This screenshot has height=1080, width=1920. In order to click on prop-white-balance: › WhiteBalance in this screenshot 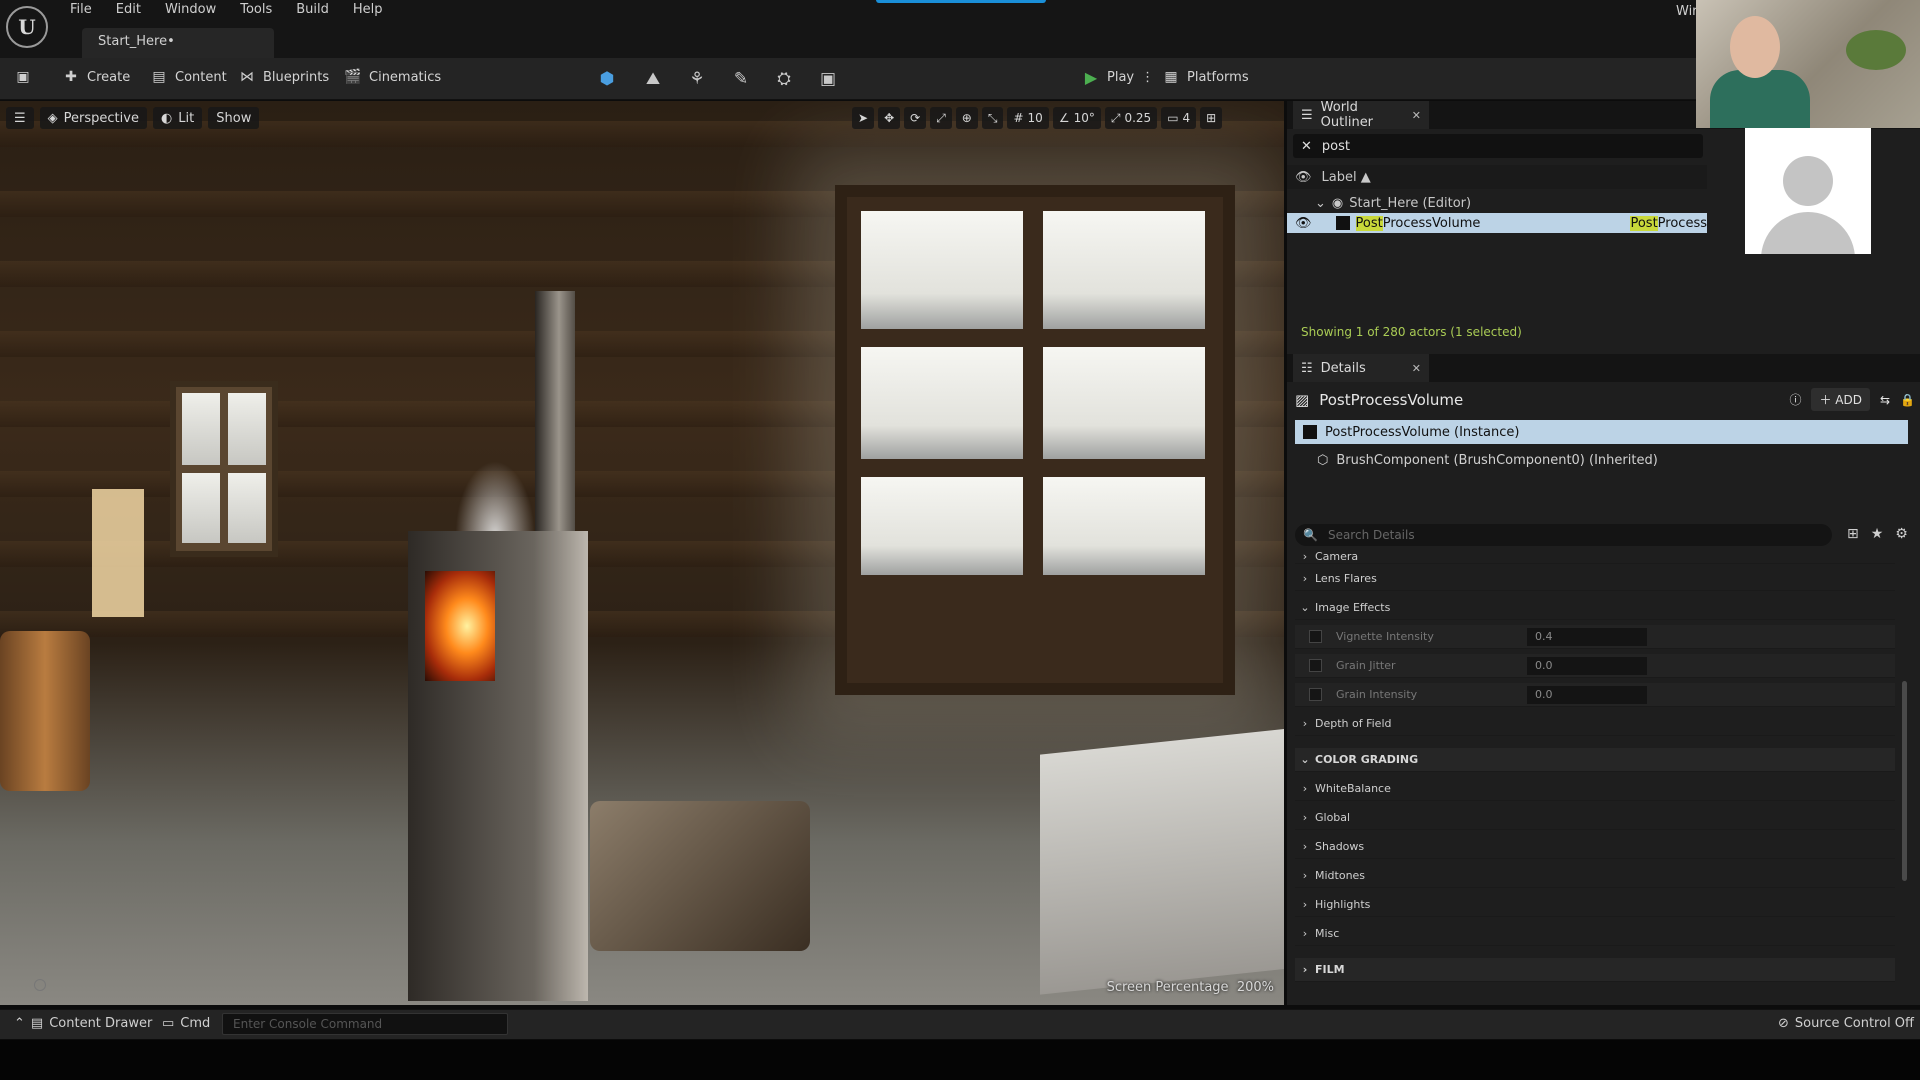, I will do `click(1595, 789)`.